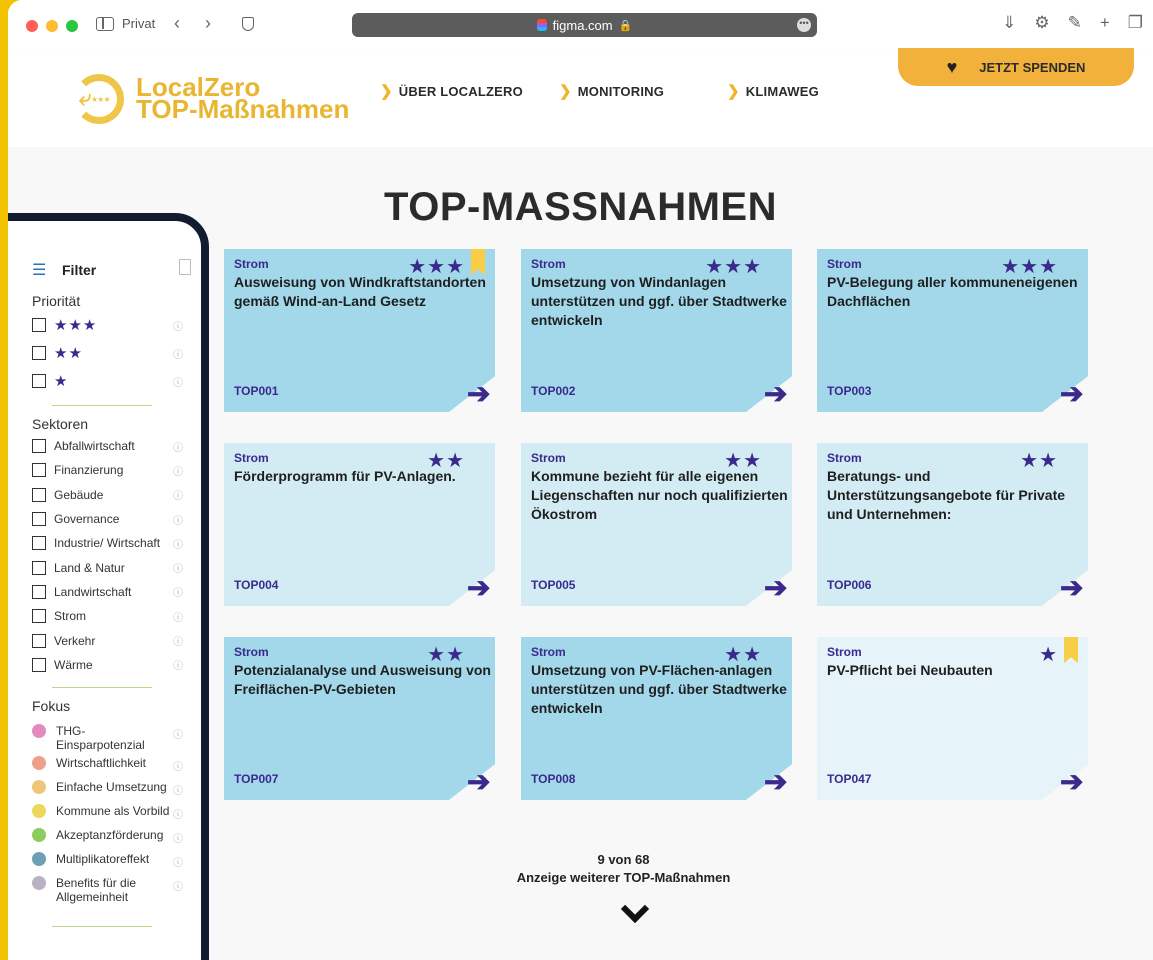 The width and height of the screenshot is (1153, 960). What do you see at coordinates (116, 353) in the screenshot?
I see `priority-option: ★★ ⓘ` at bounding box center [116, 353].